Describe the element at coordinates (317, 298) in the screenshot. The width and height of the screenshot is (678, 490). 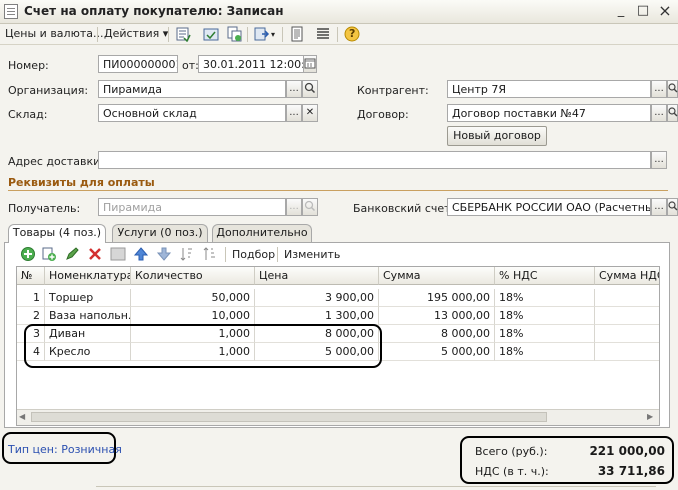
I see `price-cell: 3 900,00` at that location.